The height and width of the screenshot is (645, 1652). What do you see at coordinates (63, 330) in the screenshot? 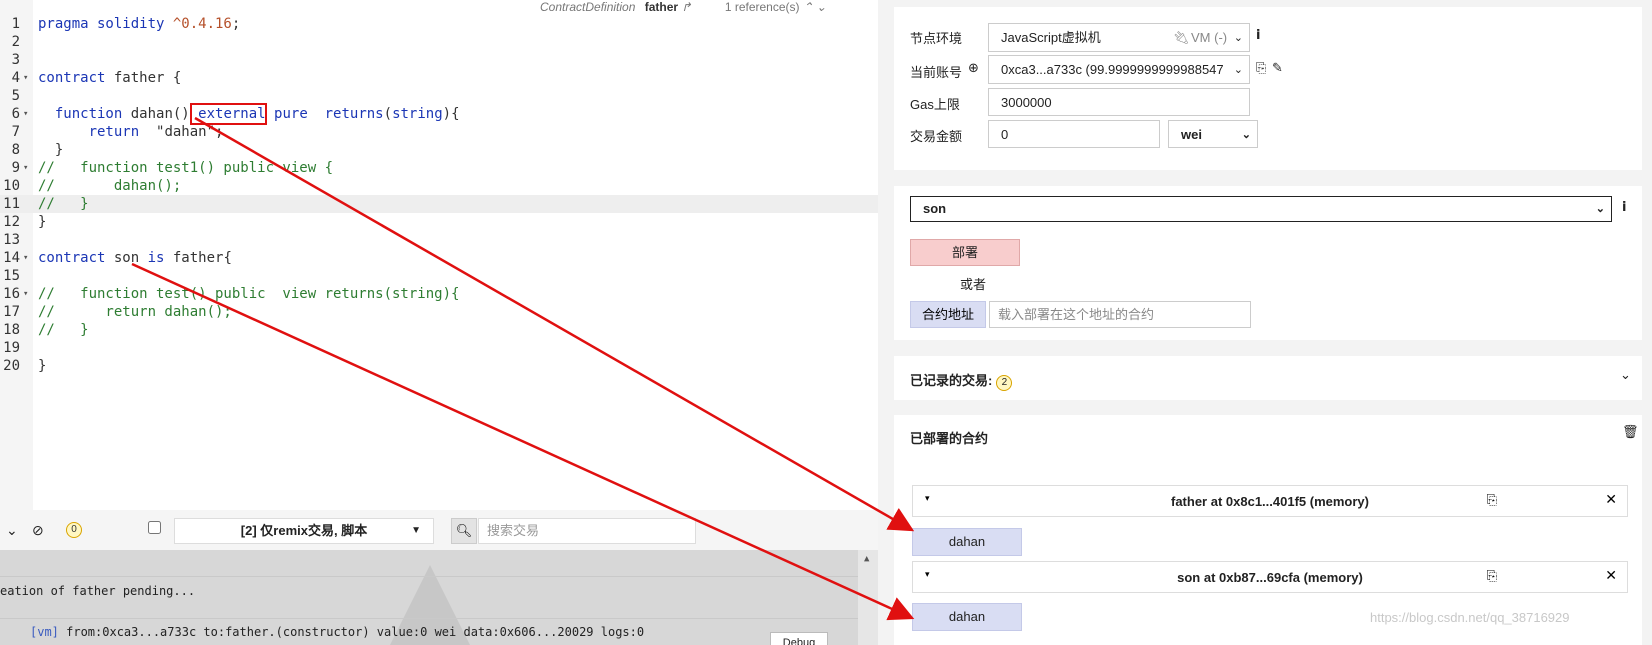
I see `code-token: // }` at bounding box center [63, 330].